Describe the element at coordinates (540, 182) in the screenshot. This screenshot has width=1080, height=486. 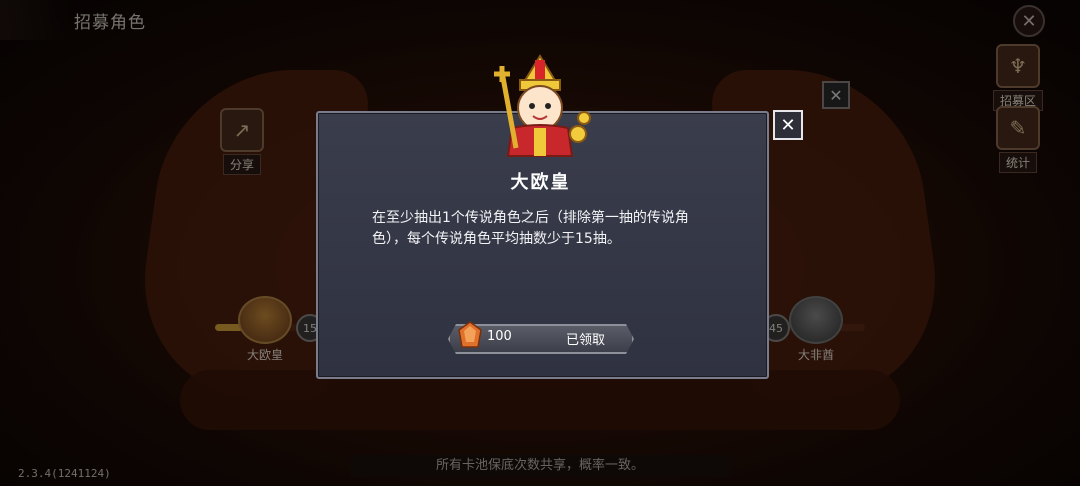
I see `dialog-title: 大欧皇` at that location.